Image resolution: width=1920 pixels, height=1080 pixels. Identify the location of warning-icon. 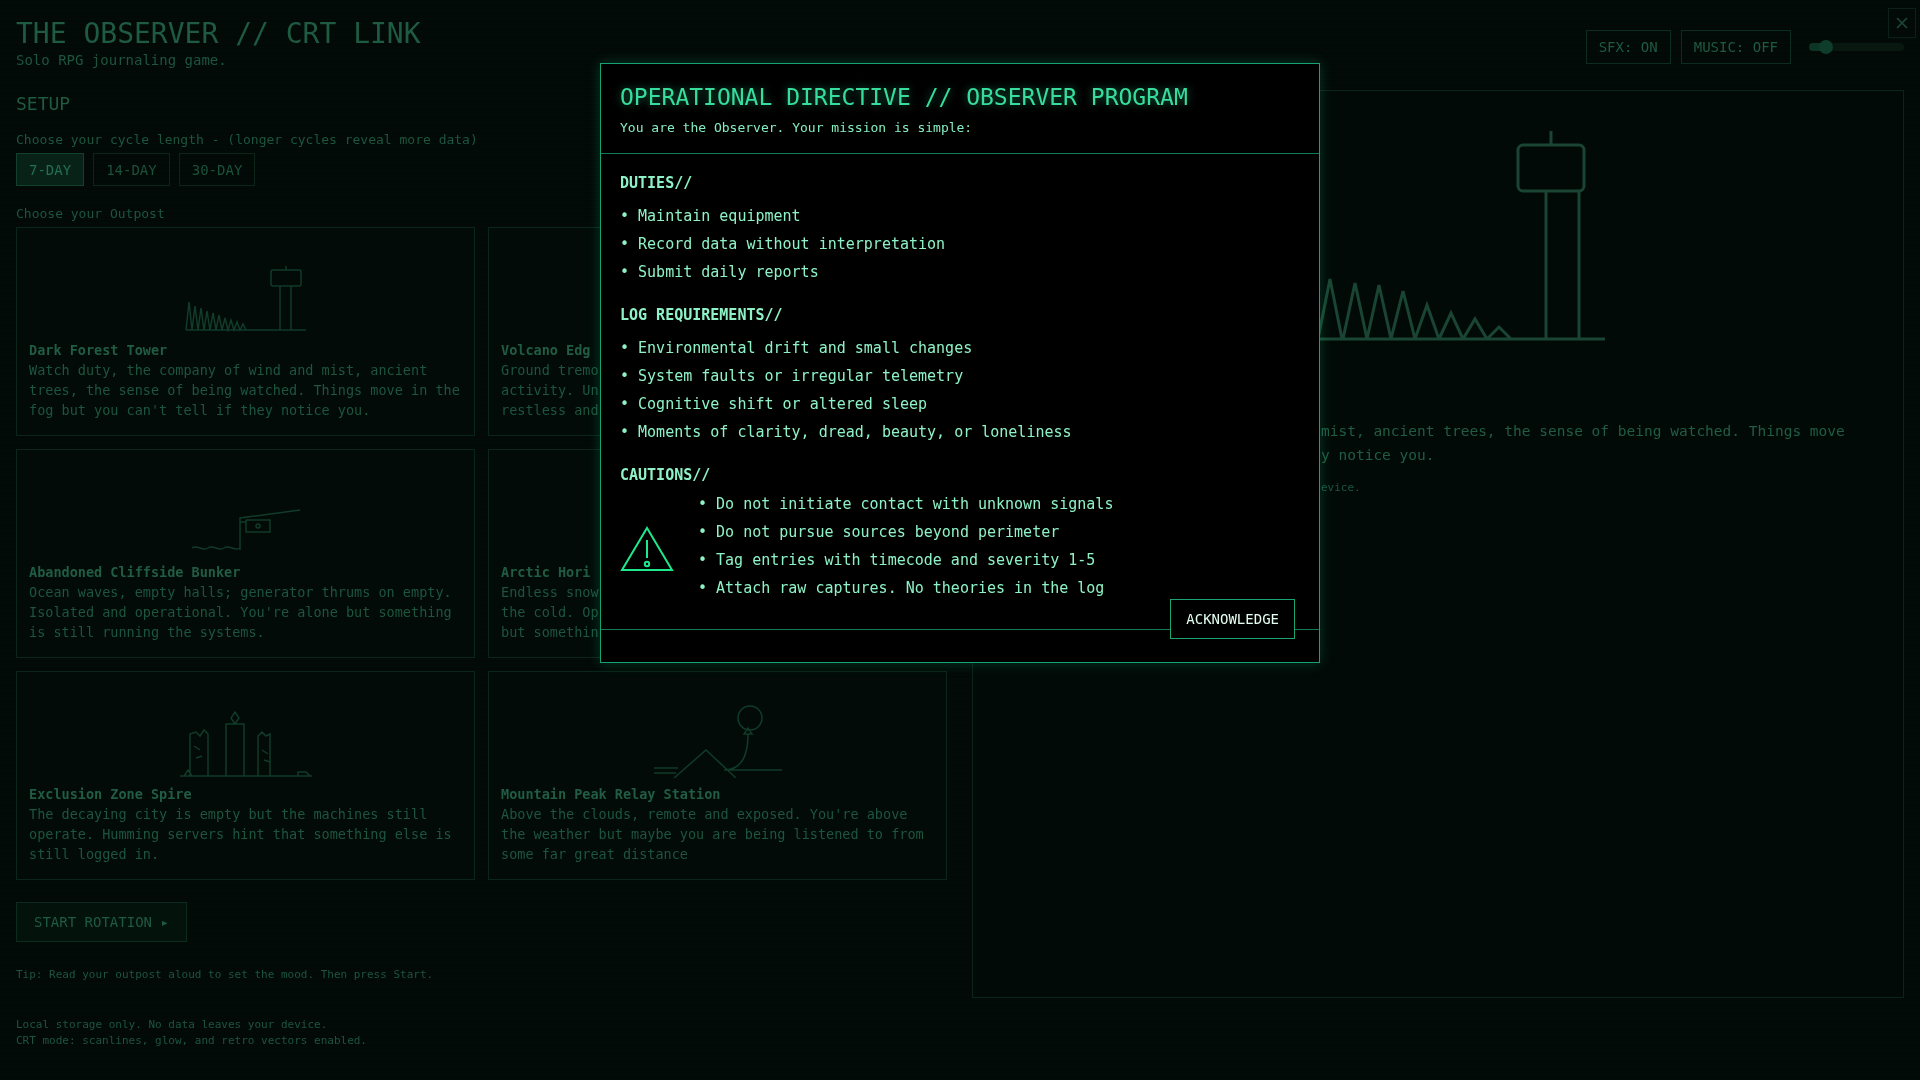
(647, 549).